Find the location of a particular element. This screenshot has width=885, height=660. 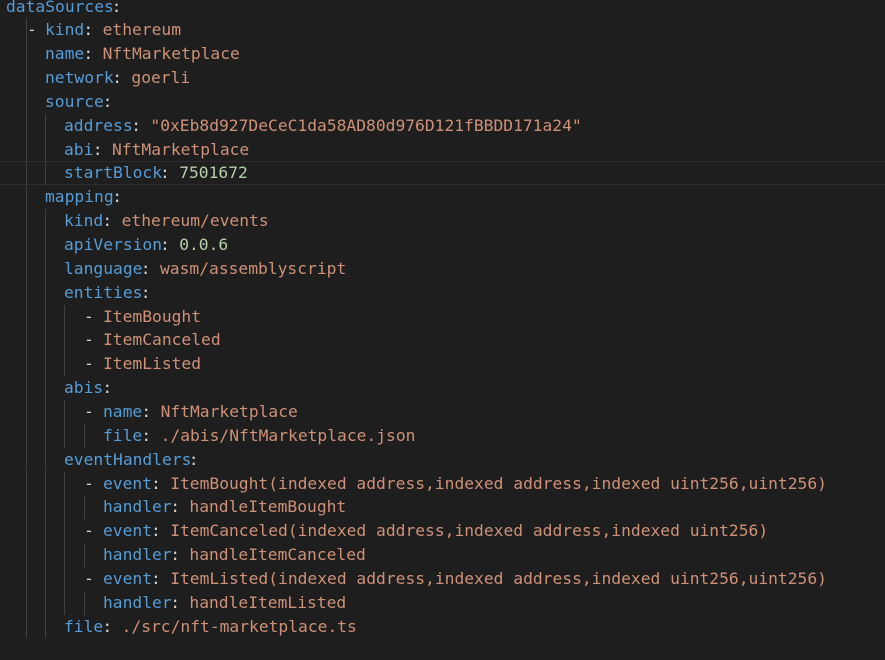

code-line: kind: ethereum/events is located at coordinates (442, 221).